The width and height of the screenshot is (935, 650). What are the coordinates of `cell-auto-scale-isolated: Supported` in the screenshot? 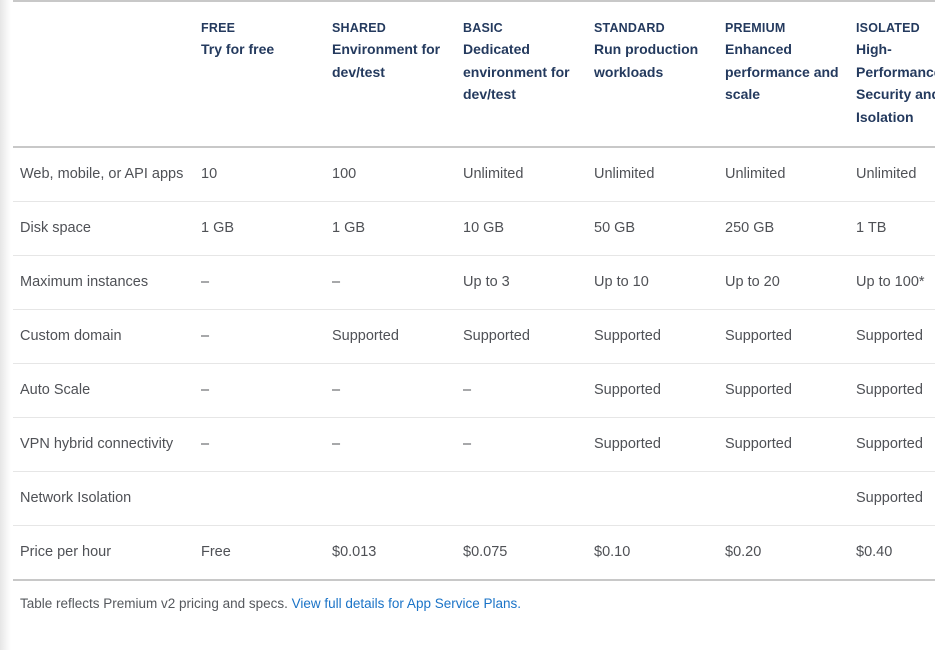 It's located at (892, 390).